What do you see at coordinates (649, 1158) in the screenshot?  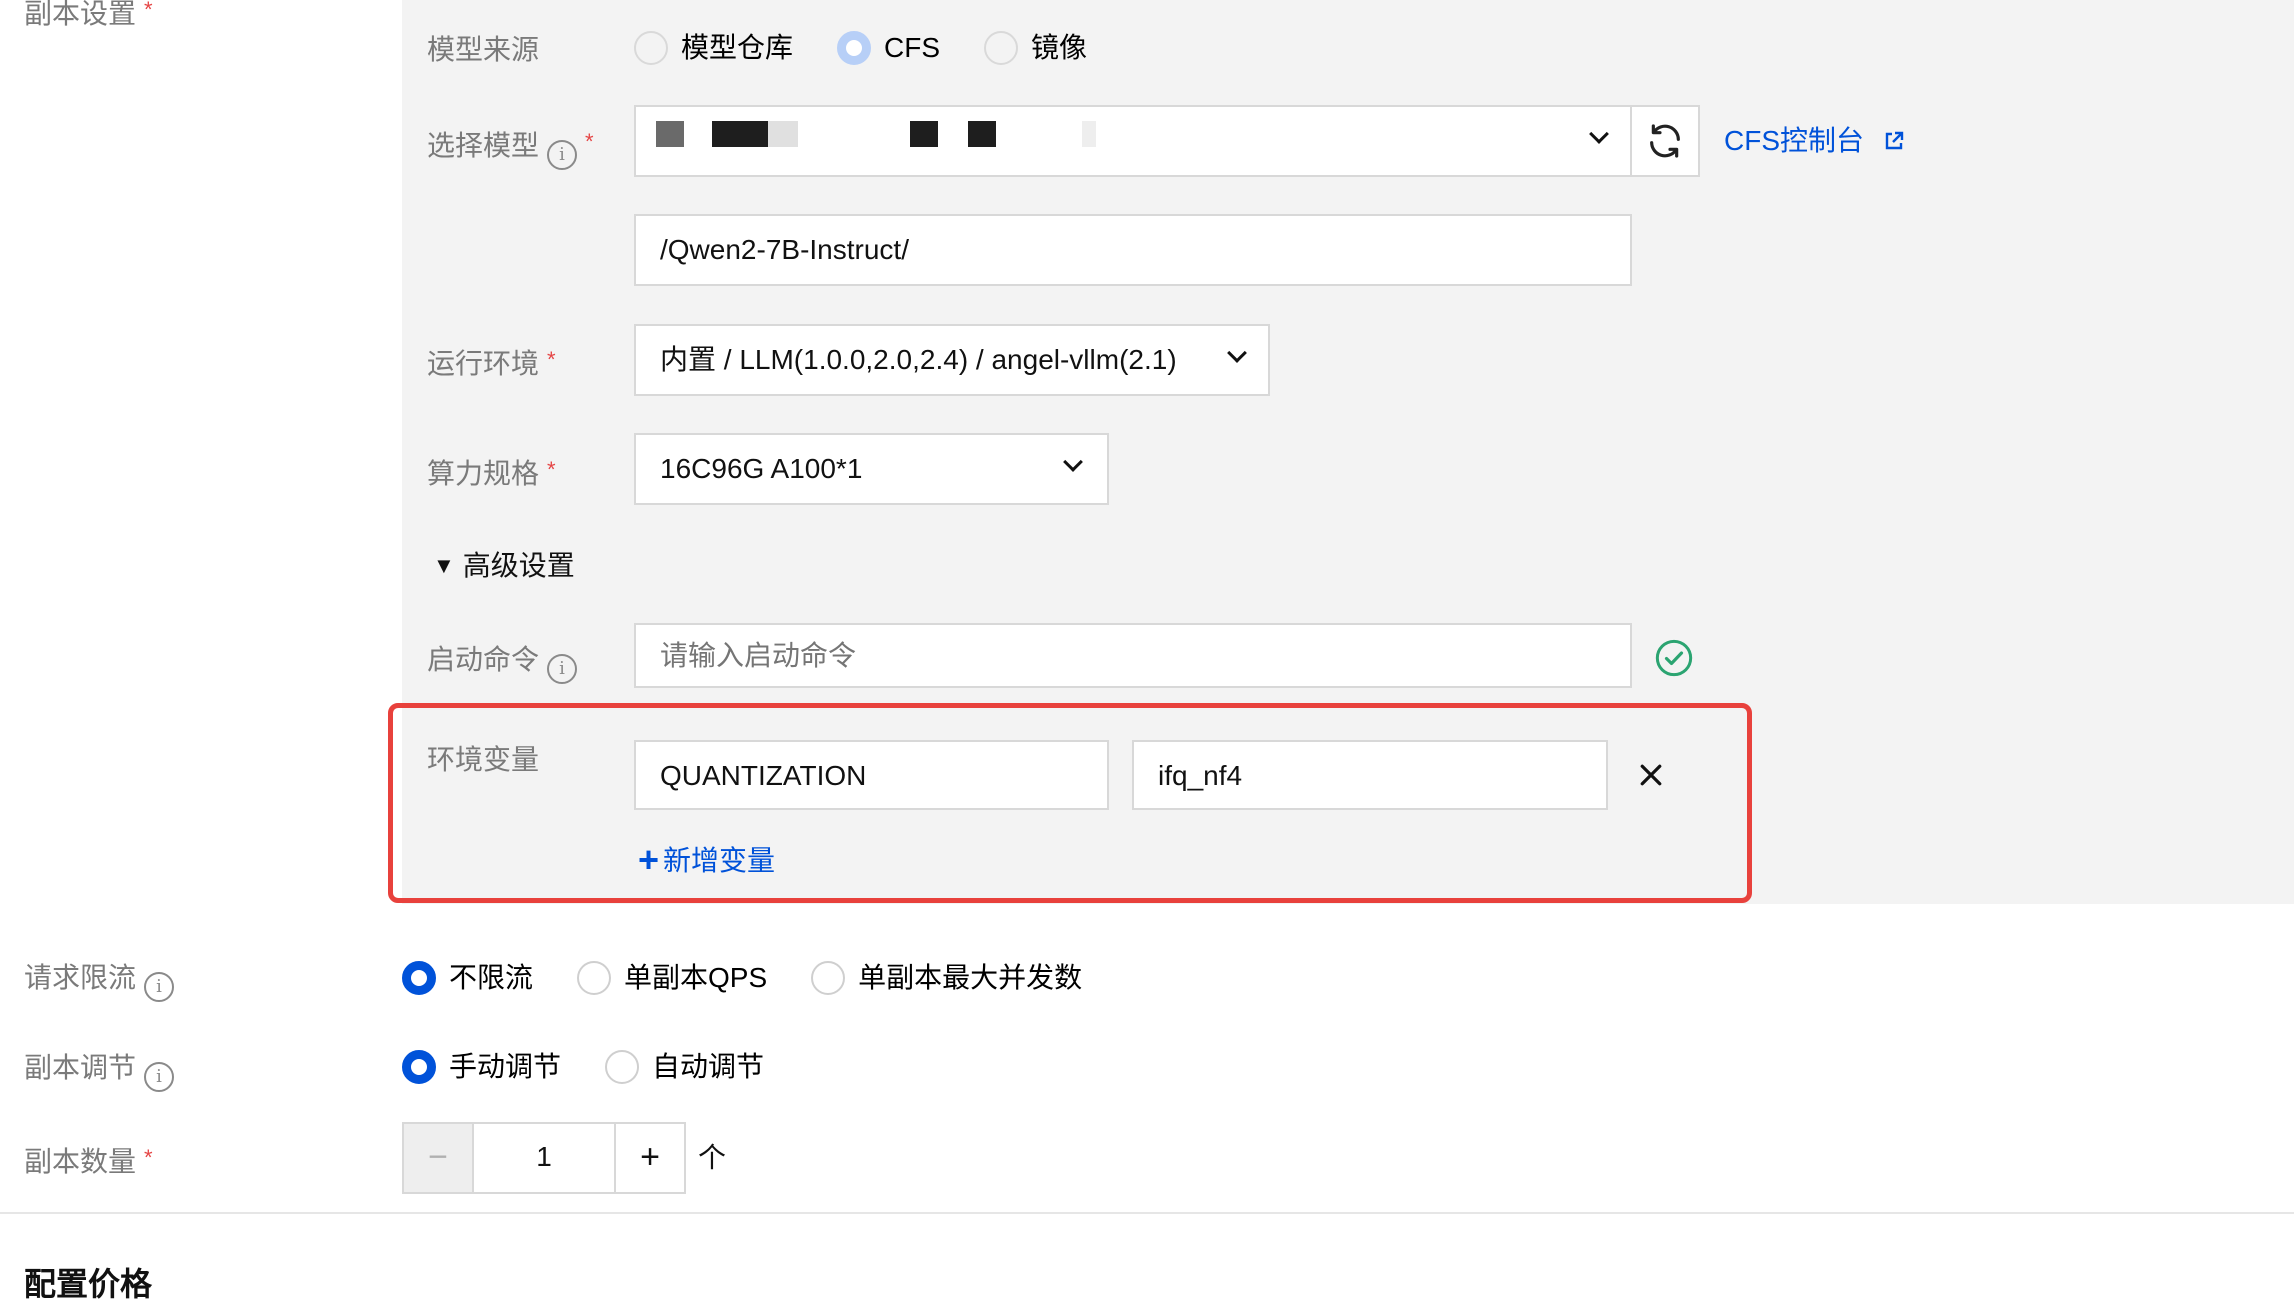 I see `increment-button: +` at bounding box center [649, 1158].